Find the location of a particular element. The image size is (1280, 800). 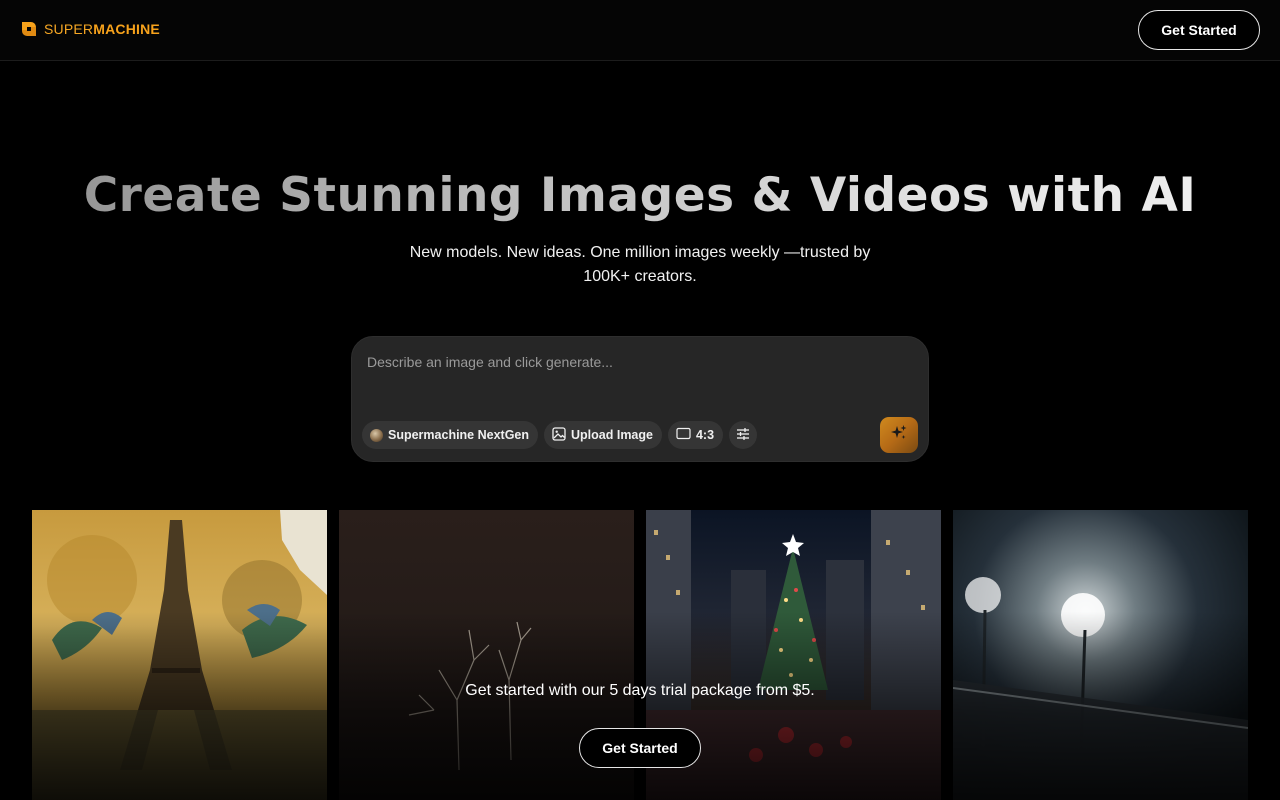

logo-text: SUPERMACHINE is located at coordinates (102, 29).